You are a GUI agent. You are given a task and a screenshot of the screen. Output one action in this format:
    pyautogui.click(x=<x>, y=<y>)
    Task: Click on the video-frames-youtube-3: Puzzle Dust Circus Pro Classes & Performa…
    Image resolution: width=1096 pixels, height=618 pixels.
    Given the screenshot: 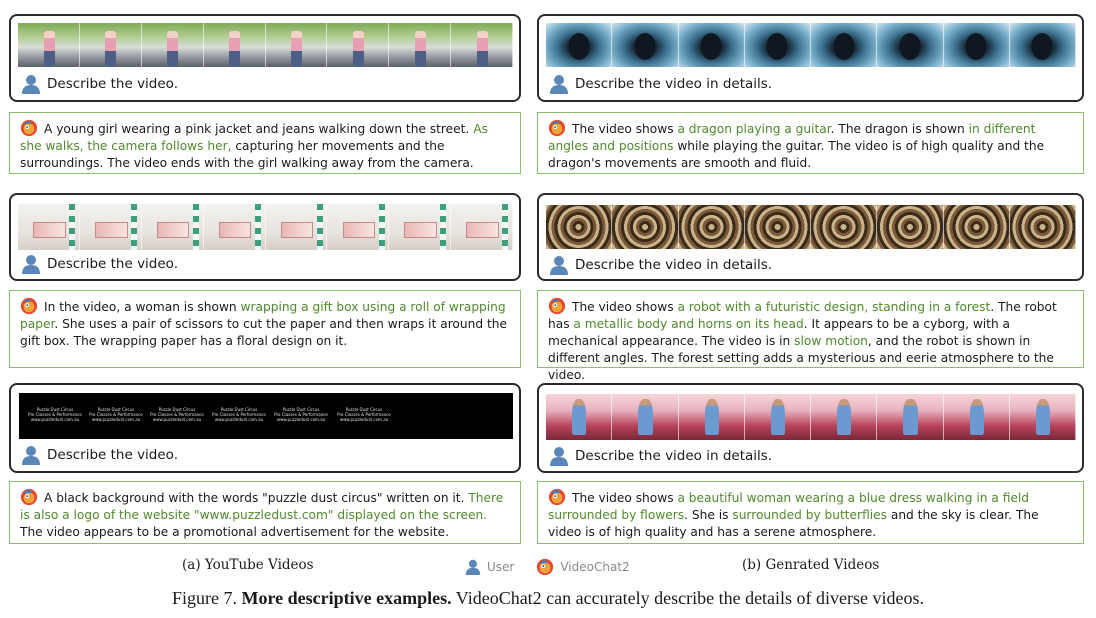 What is the action you would take?
    pyautogui.click(x=266, y=416)
    